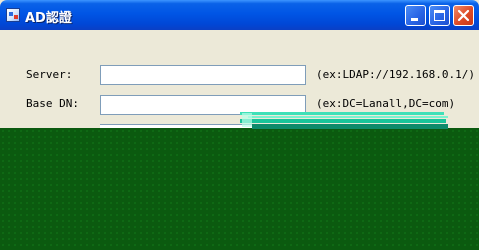 The height and width of the screenshot is (250, 479). I want to click on render-glitch, so click(344, 120).